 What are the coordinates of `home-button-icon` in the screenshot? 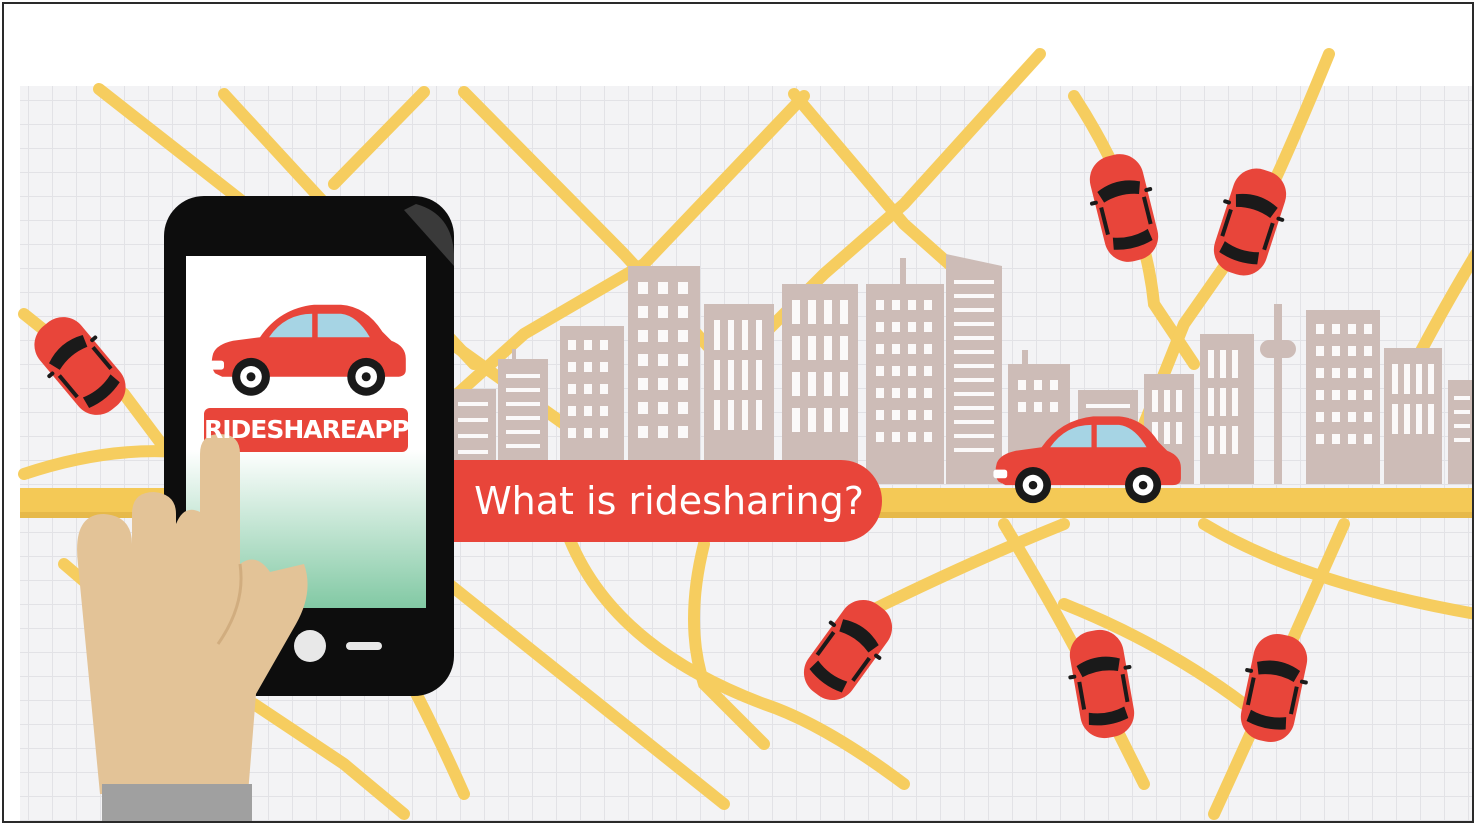 It's located at (310, 646).